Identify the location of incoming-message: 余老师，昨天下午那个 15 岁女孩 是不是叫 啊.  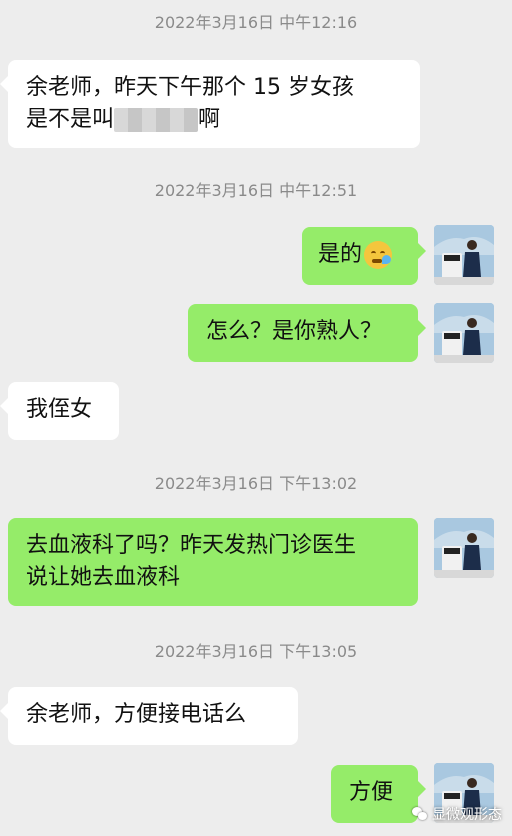
(210, 104).